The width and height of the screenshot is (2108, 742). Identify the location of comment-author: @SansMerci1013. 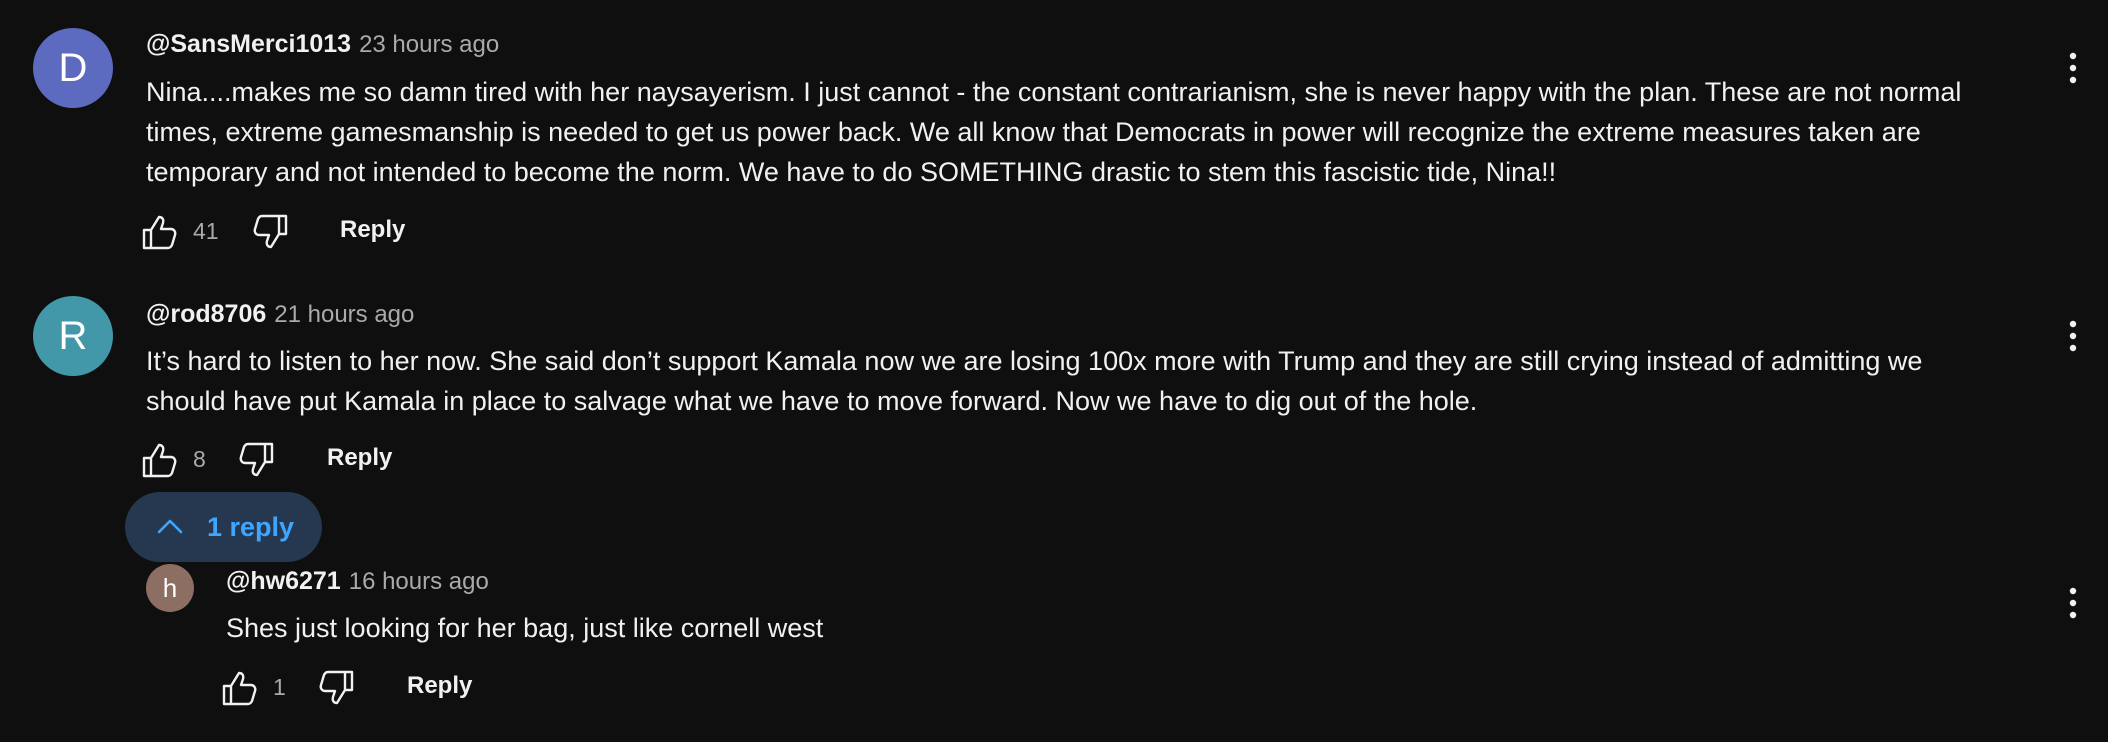
(248, 44).